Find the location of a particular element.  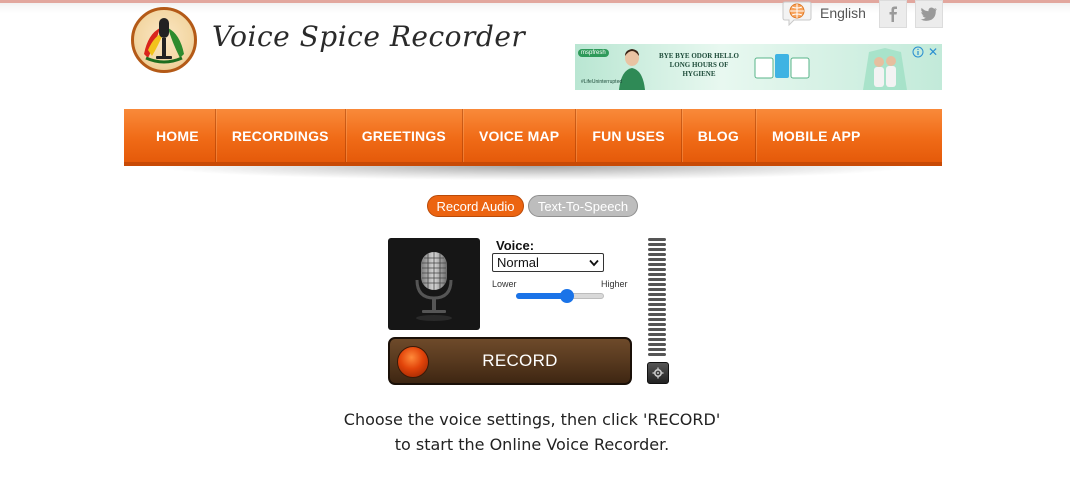

microphone-icon is located at coordinates (434, 286).